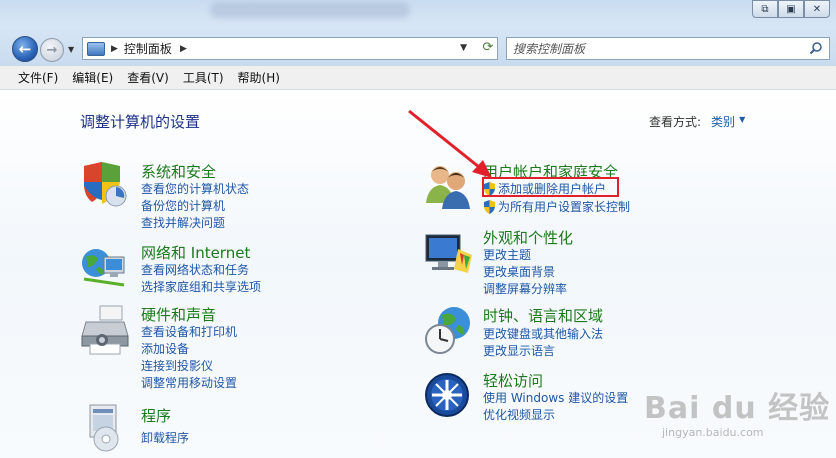 This screenshot has width=836, height=458. Describe the element at coordinates (653, 48) in the screenshot. I see `search-input` at that location.